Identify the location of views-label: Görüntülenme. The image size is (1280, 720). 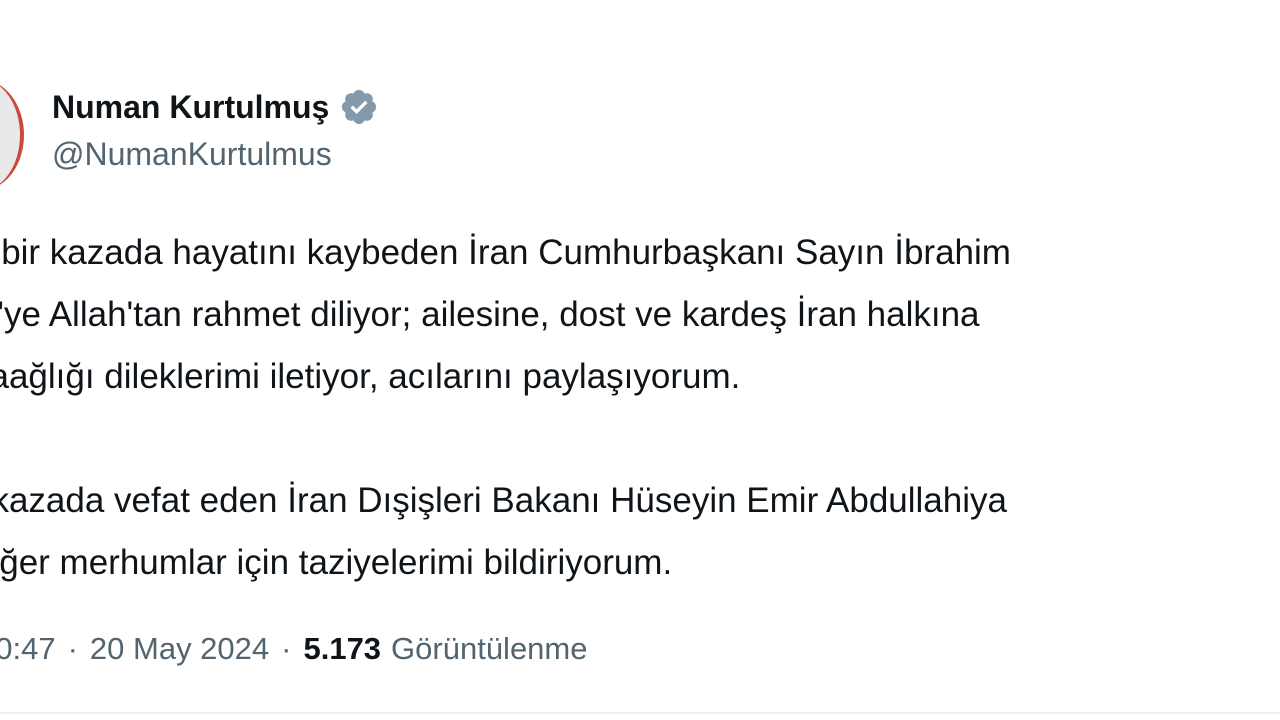
(489, 649).